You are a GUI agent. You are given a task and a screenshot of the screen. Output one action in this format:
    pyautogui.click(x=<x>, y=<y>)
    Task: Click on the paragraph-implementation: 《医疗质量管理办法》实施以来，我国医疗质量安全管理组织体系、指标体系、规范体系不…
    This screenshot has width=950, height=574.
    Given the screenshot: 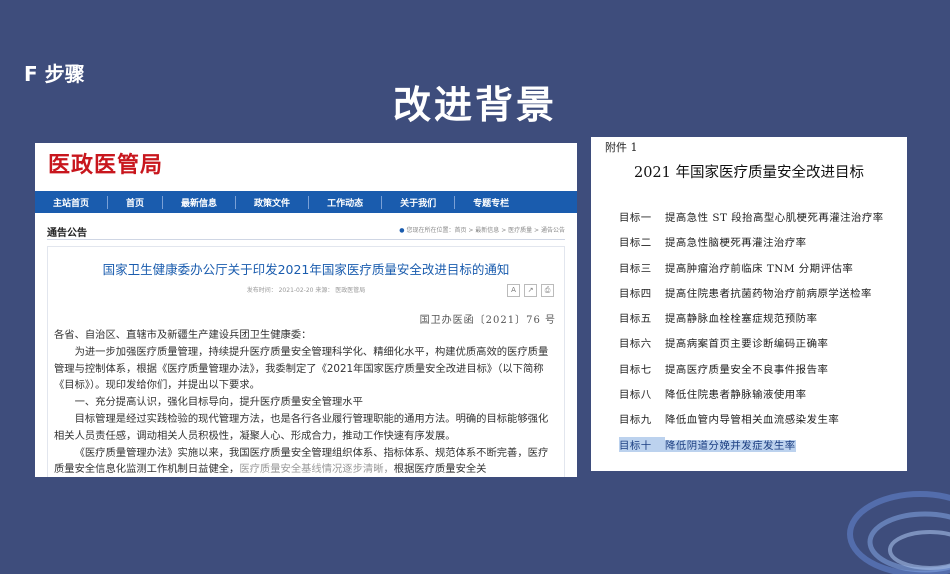 What is the action you would take?
    pyautogui.click(x=306, y=461)
    